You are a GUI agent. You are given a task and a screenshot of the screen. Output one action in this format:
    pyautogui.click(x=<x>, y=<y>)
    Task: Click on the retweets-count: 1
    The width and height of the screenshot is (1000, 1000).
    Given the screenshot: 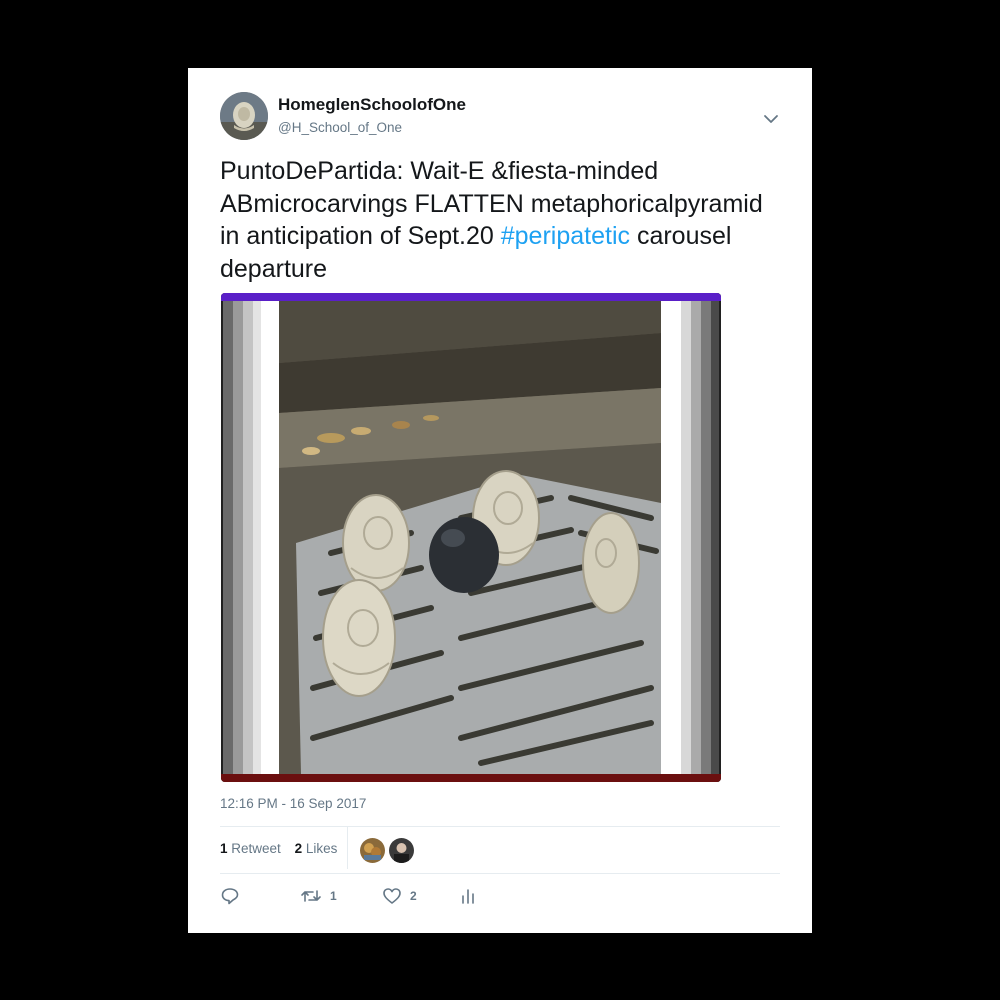 What is the action you would take?
    pyautogui.click(x=224, y=848)
    